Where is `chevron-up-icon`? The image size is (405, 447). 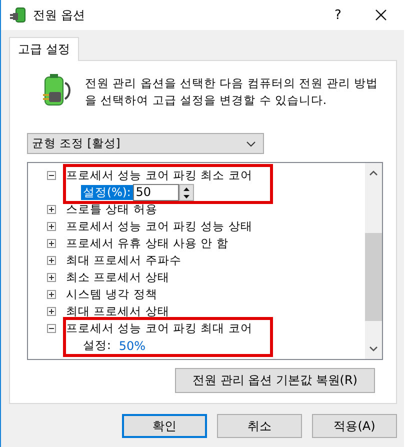
chevron-up-icon is located at coordinates (373, 173).